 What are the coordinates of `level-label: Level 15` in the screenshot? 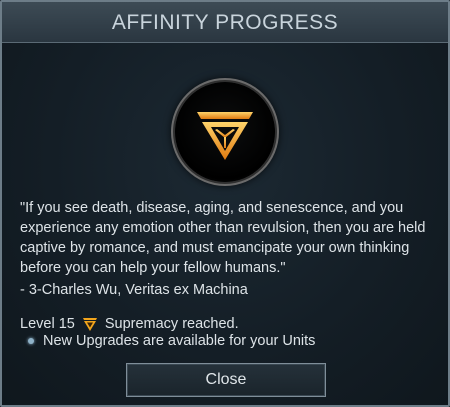 It's located at (47, 324).